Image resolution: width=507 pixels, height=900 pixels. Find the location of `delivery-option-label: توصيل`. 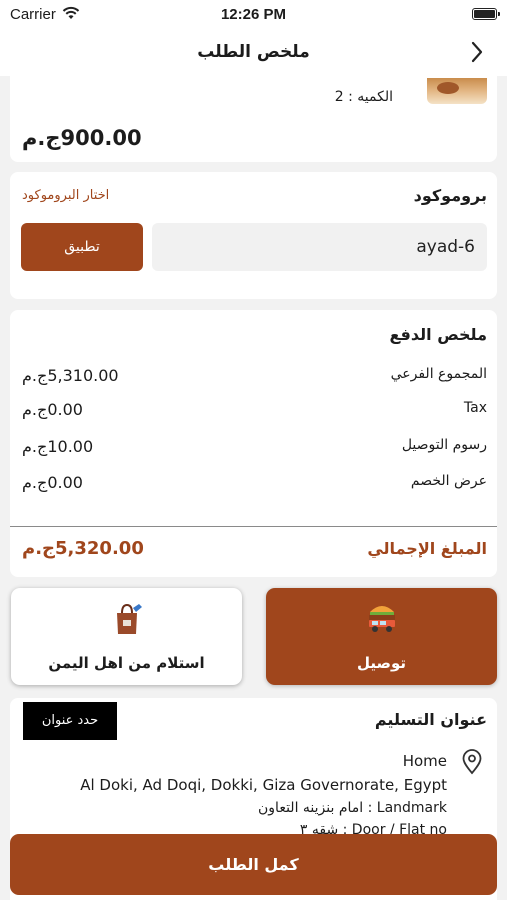

delivery-option-label: توصيل is located at coordinates (381, 663).